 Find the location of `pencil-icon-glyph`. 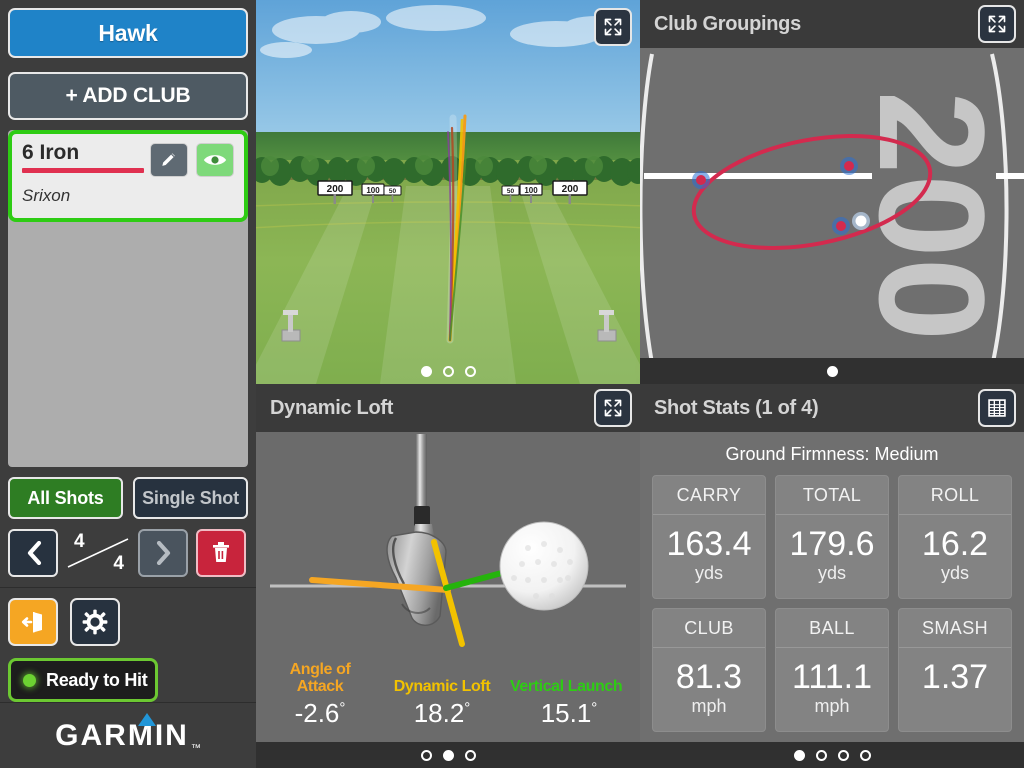

pencil-icon-glyph is located at coordinates (168, 159).